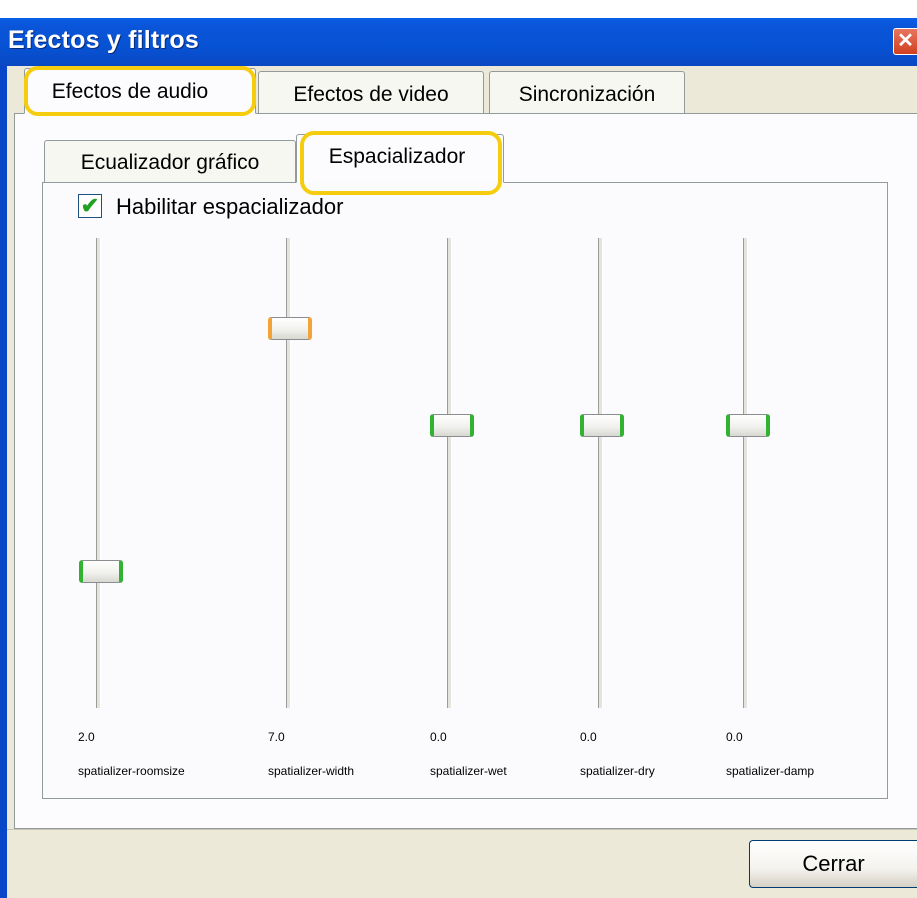 This screenshot has height=898, width=917. Describe the element at coordinates (311, 771) in the screenshot. I see `slider-label: spatializer-width` at that location.